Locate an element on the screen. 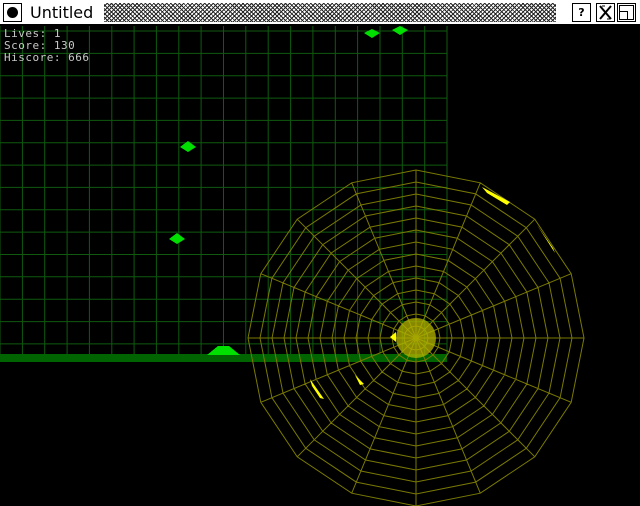 This screenshot has height=506, width=640. close-button is located at coordinates (12, 12).